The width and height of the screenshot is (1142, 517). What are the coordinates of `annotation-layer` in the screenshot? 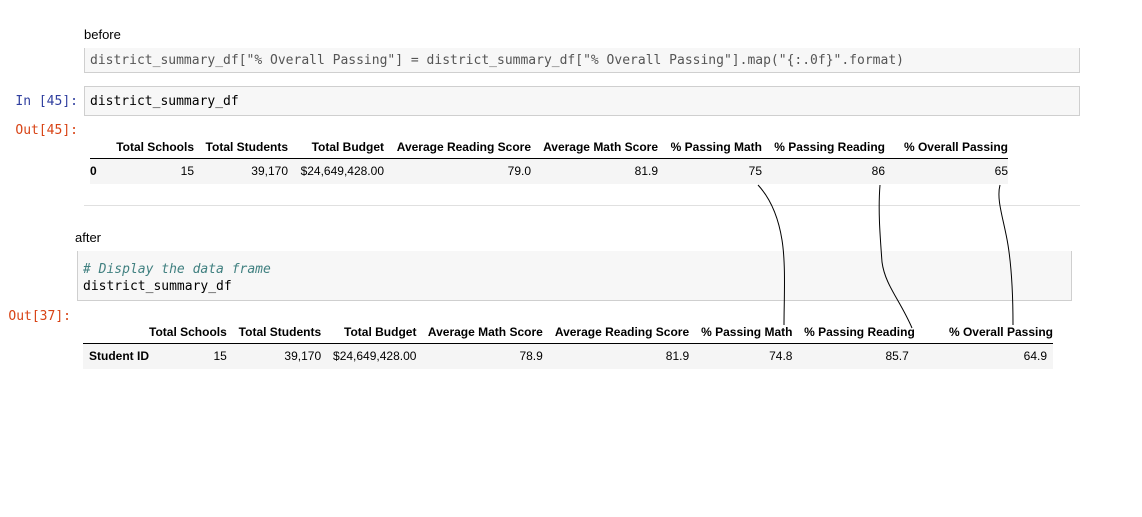 It's located at (885, 256).